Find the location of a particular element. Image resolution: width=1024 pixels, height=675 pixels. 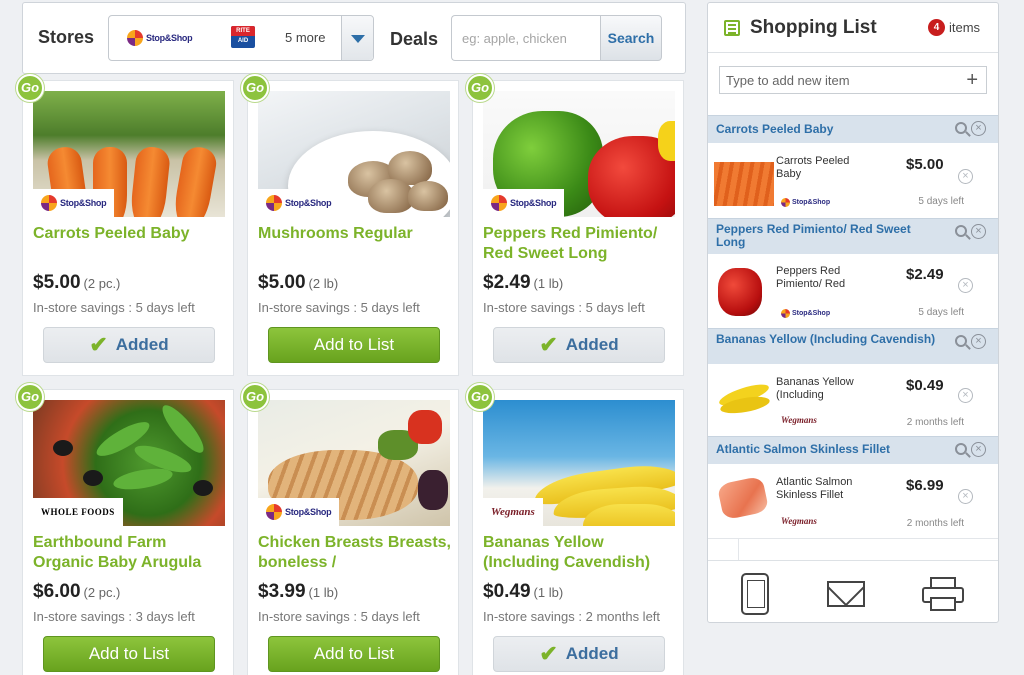

search-button: Search is located at coordinates (631, 38).